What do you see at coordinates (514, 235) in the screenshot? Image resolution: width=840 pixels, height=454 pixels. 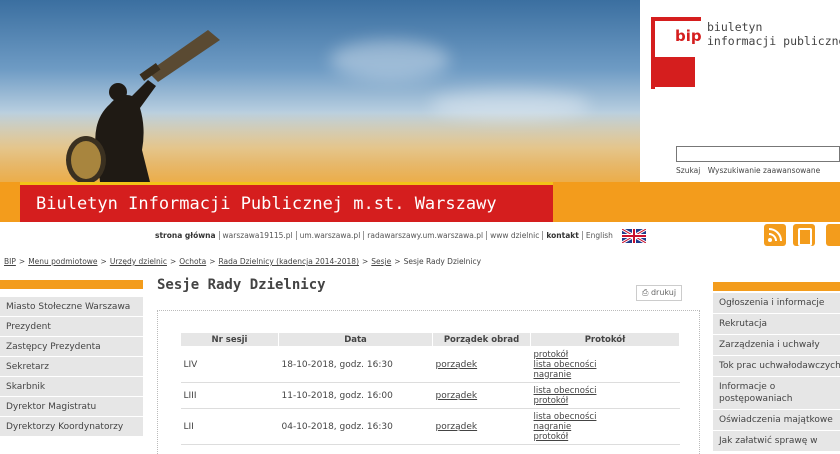 I see `www-dzielnic-link: www dzielnic` at bounding box center [514, 235].